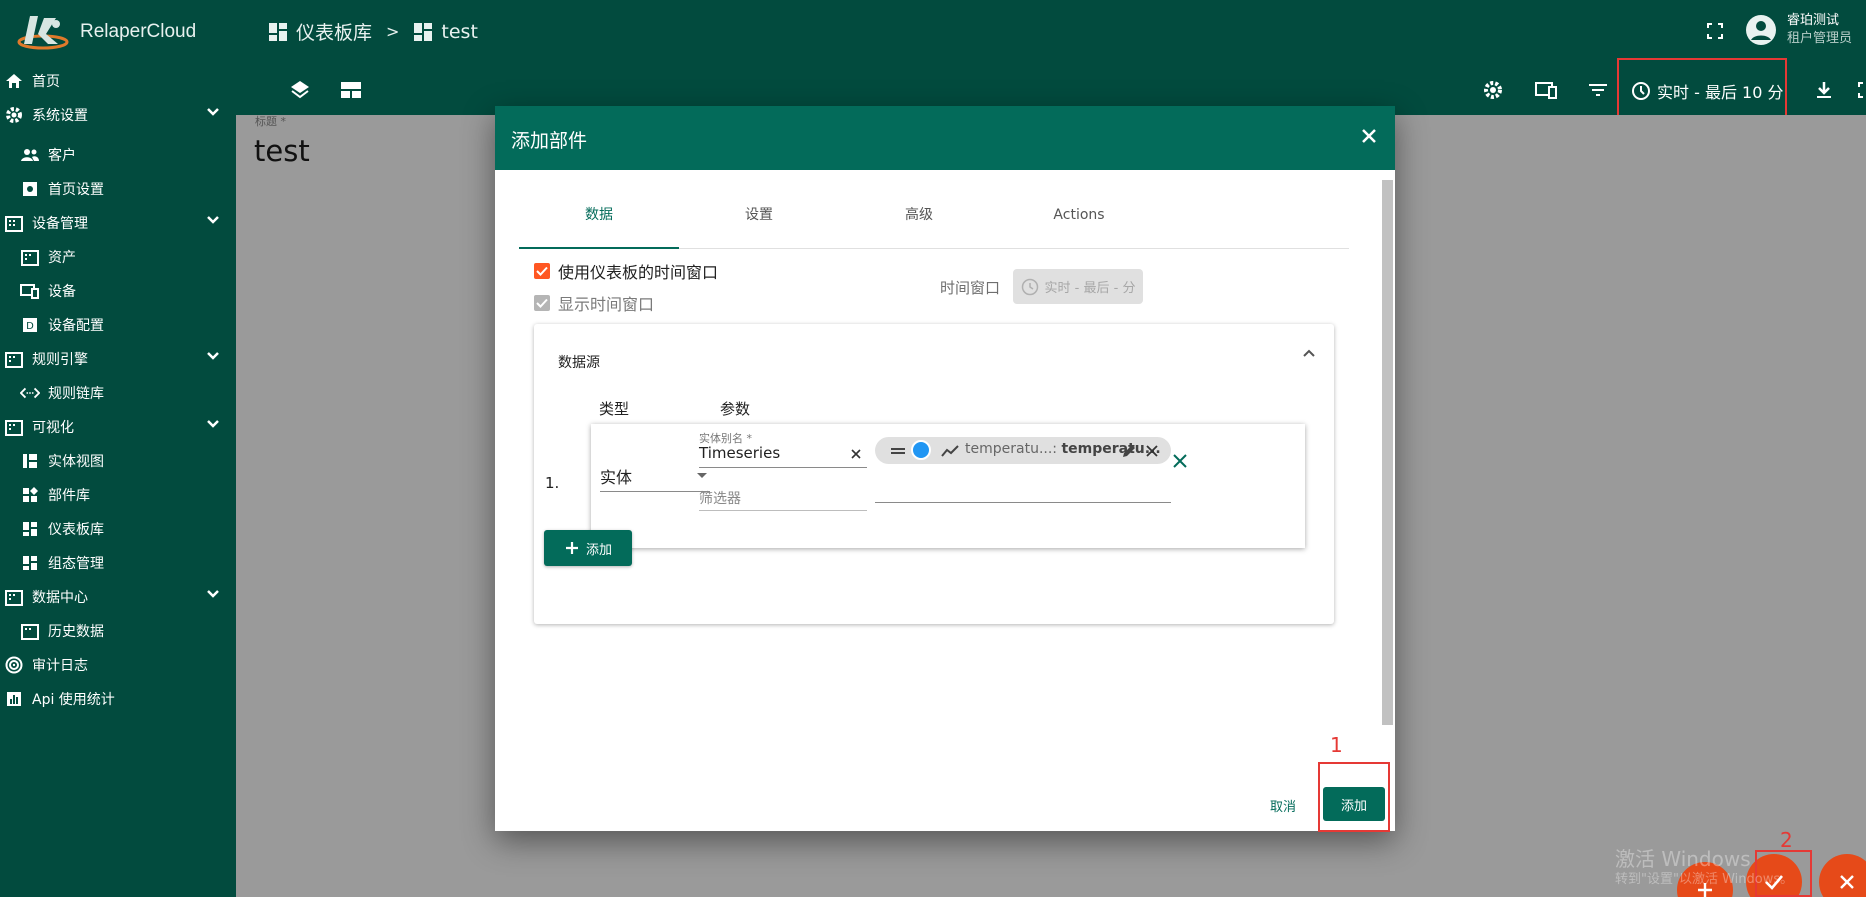 The image size is (1866, 897). Describe the element at coordinates (579, 363) in the screenshot. I see `datasources-title: 数据源` at that location.